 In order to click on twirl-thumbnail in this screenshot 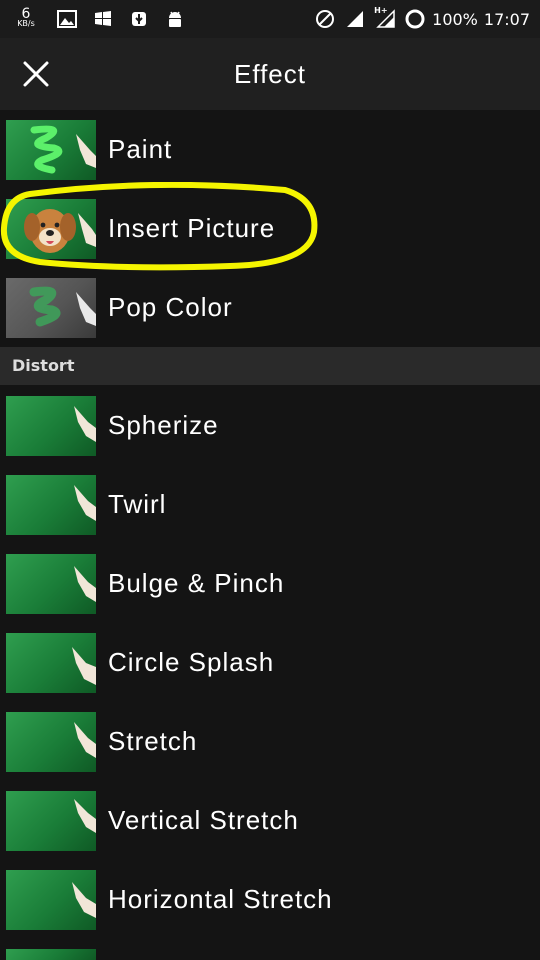, I will do `click(51, 505)`.